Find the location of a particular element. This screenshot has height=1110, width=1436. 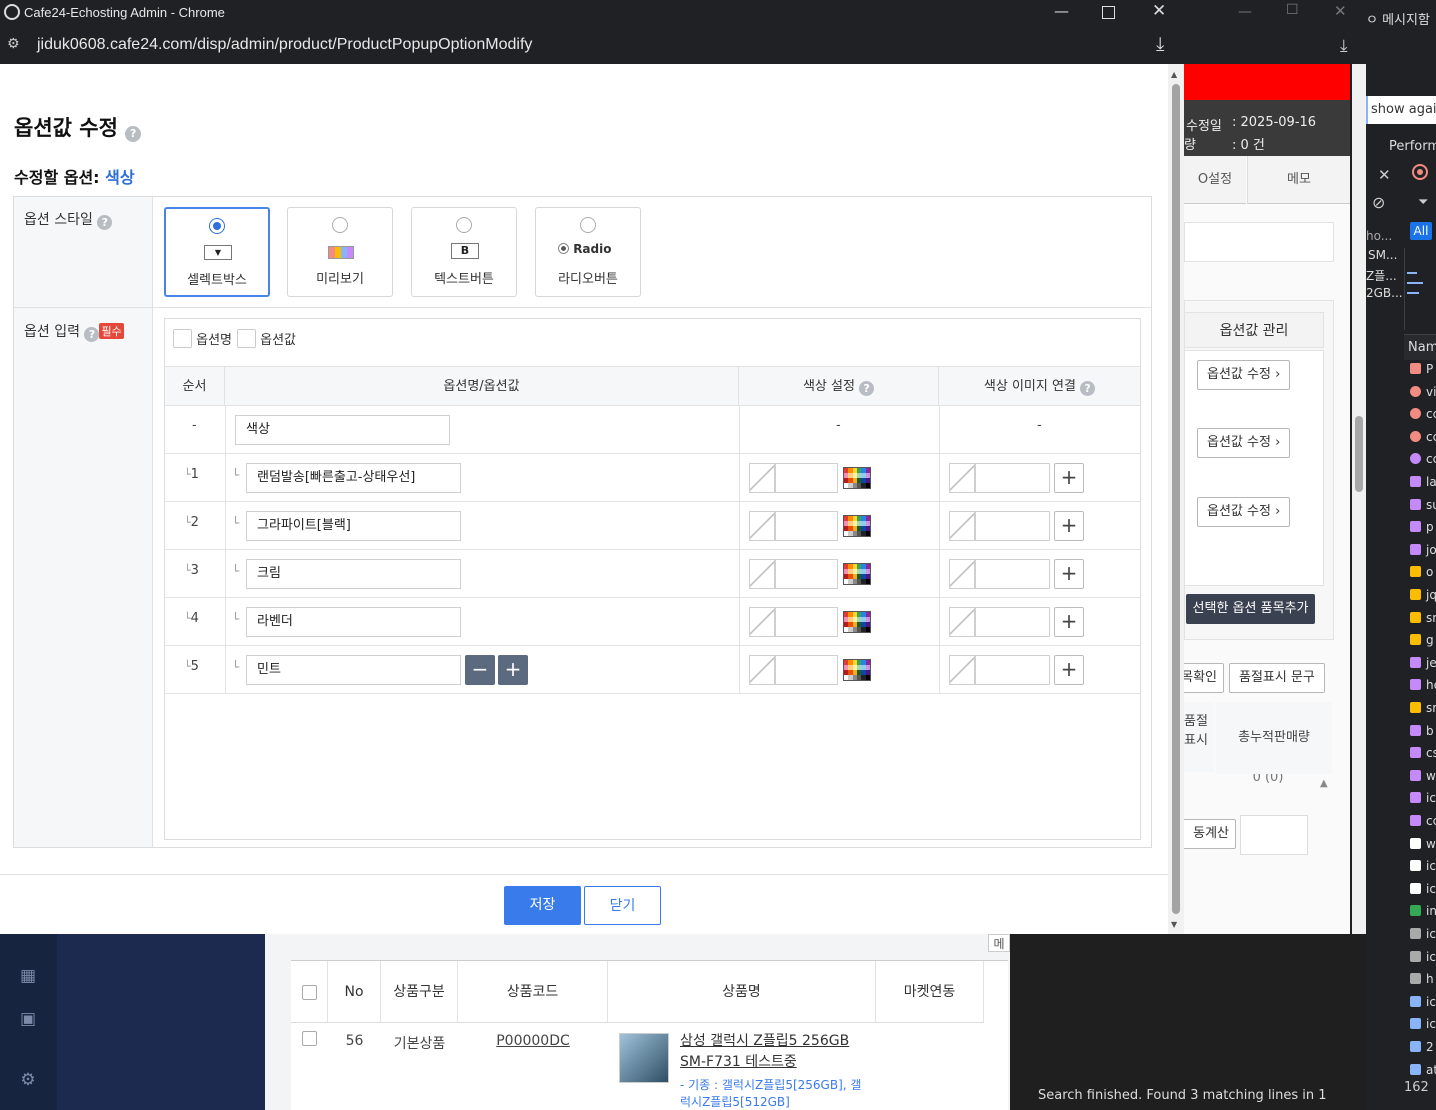

row-code-link: P00000DC is located at coordinates (533, 1041).